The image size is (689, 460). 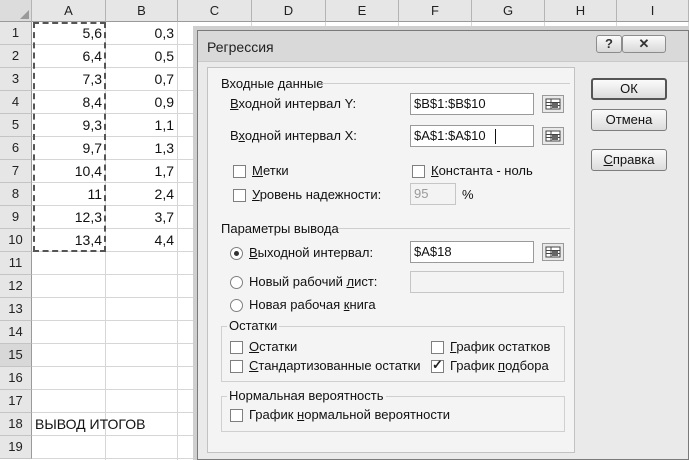 I want to click on close-button: ✕, so click(x=644, y=44).